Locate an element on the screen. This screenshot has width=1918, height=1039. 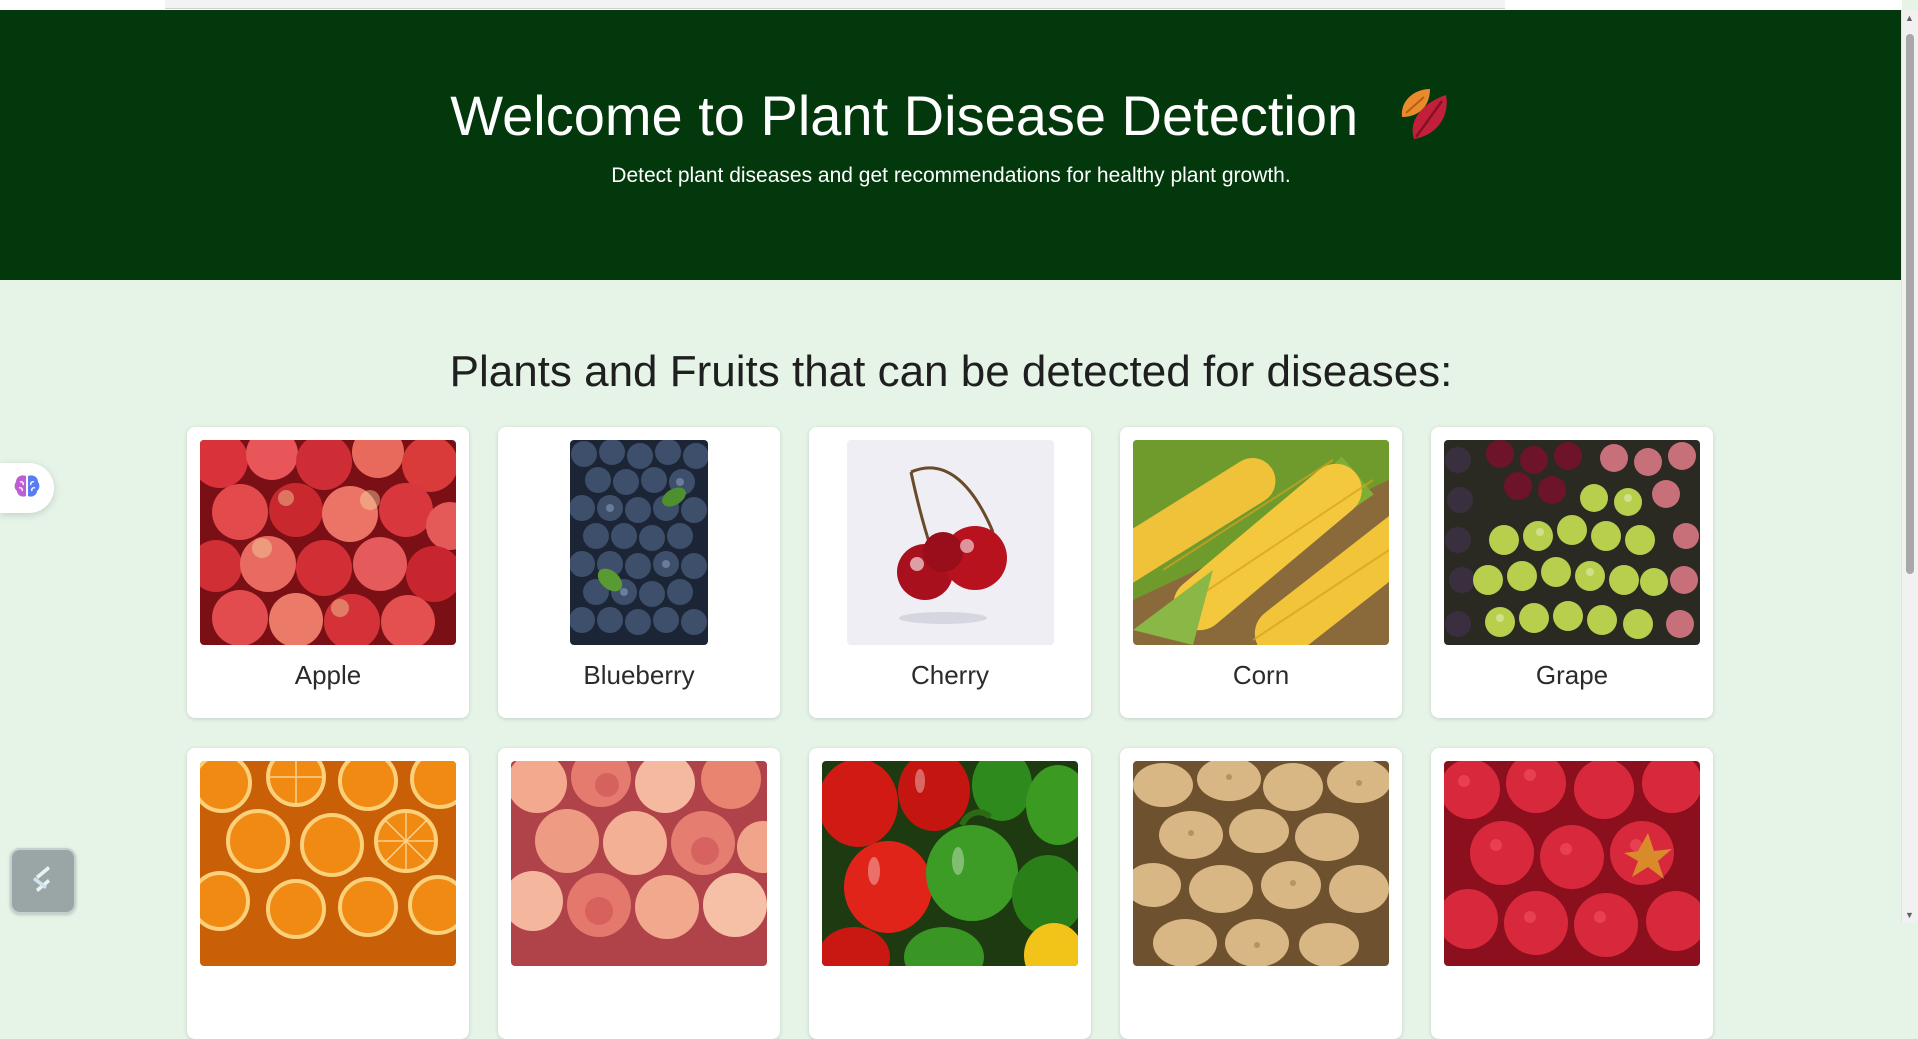
plant-label: Apple is located at coordinates (328, 675).